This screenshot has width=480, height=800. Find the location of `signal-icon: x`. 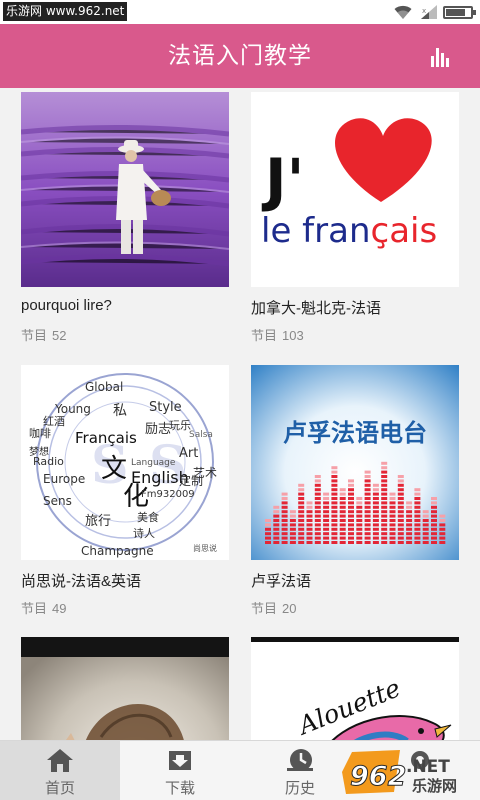

signal-icon: x is located at coordinates (429, 12).